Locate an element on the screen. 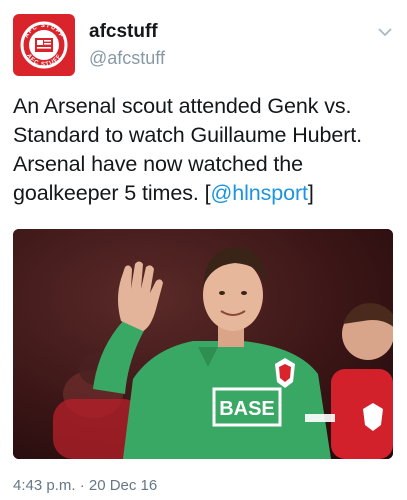 The height and width of the screenshot is (500, 407). tweet-header: AFC STUFF AFC STUFF afcstuff @afcstuff is located at coordinates (204, 46).